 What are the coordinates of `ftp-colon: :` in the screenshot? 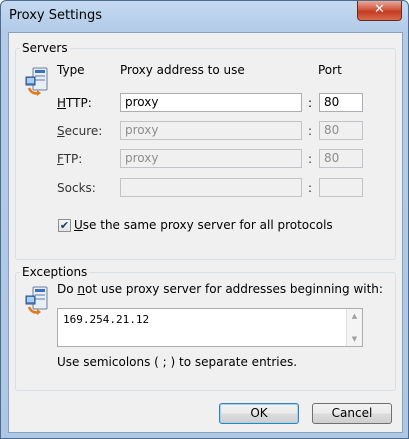 It's located at (310, 159).